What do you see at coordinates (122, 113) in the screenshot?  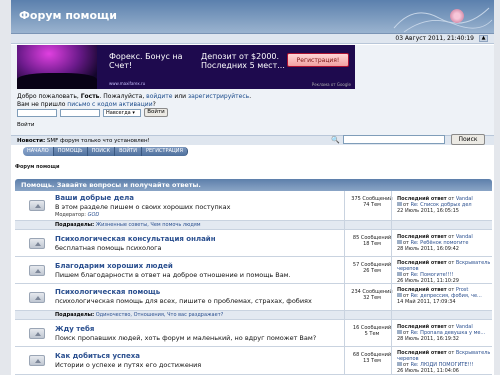 I see `session-length-select: Навсегда ▾` at bounding box center [122, 113].